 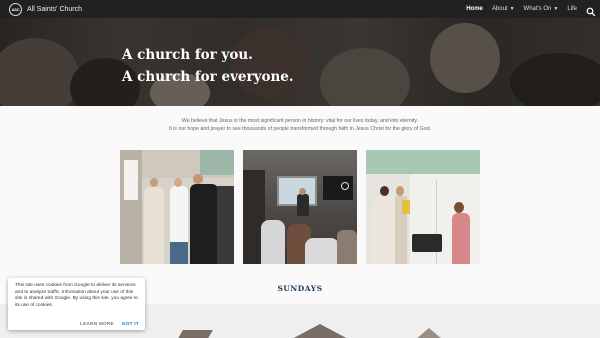 I want to click on nav-item-life: Life, so click(x=572, y=9).